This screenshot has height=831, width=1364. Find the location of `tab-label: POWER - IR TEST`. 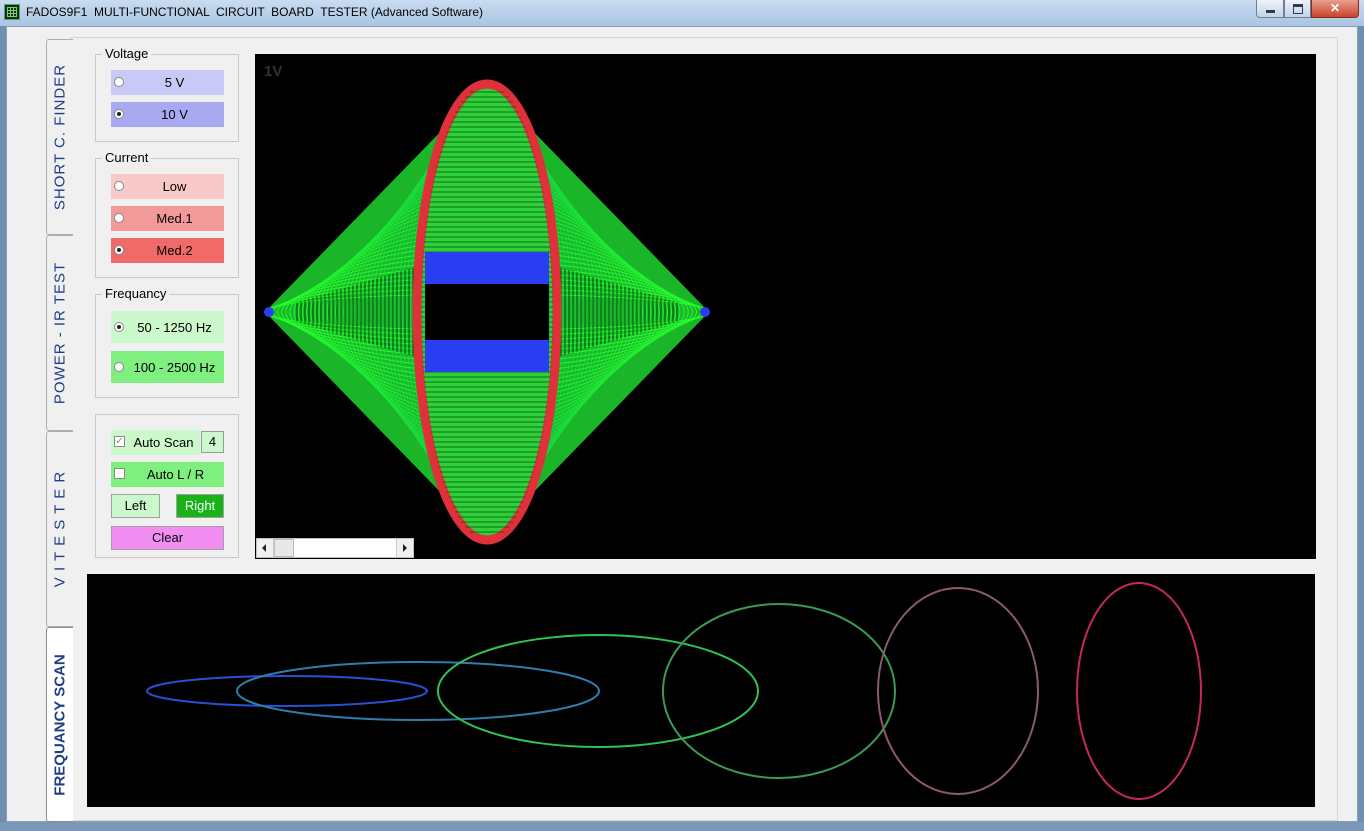

tab-label: POWER - IR TEST is located at coordinates (60, 333).